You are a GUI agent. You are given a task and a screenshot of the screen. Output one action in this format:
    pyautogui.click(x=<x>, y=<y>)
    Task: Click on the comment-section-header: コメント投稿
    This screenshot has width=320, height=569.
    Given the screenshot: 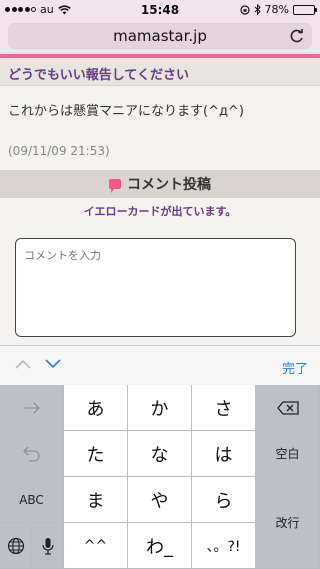 What is the action you would take?
    pyautogui.click(x=160, y=184)
    